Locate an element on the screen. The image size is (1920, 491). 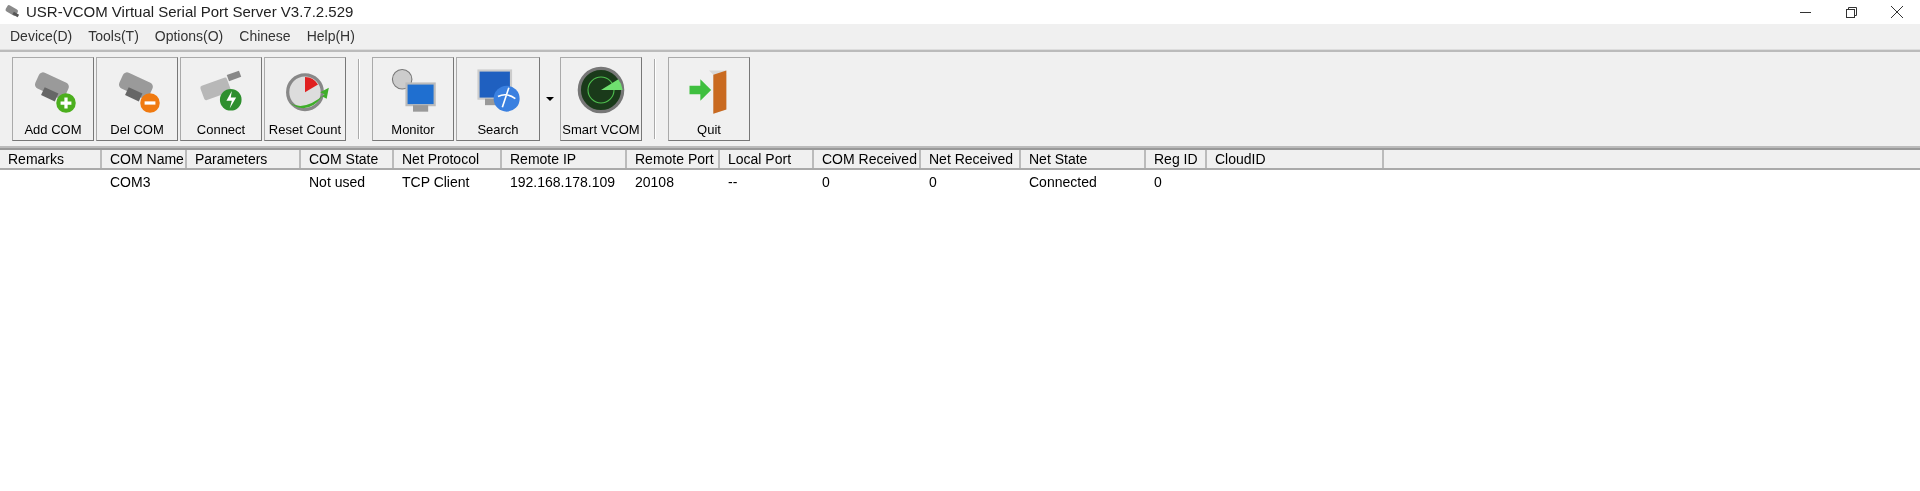
toolbar-button: Add COM is located at coordinates (53, 99).